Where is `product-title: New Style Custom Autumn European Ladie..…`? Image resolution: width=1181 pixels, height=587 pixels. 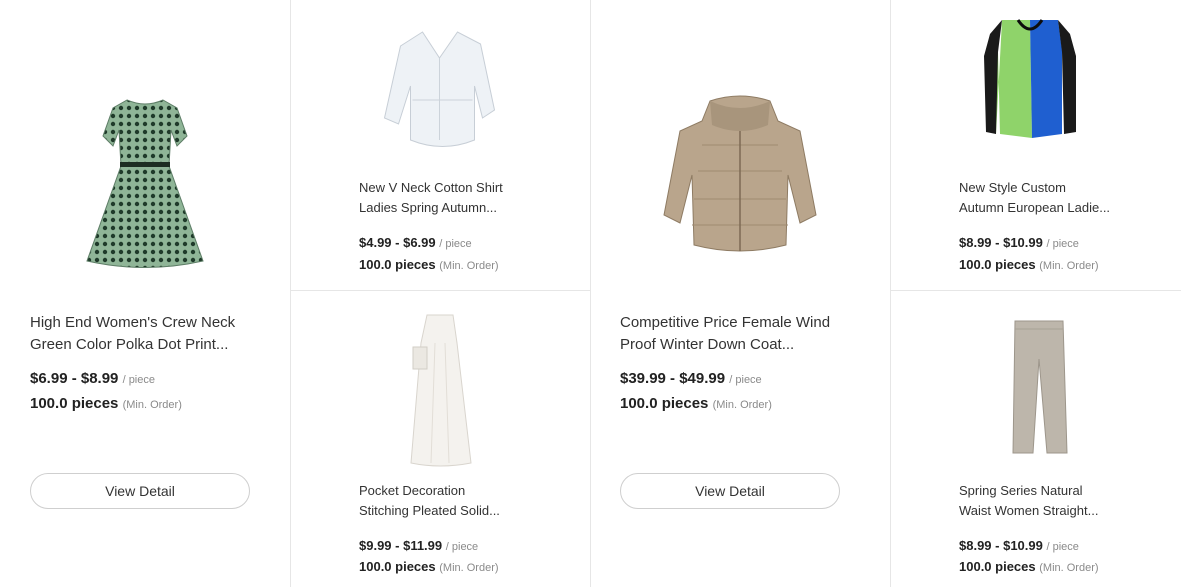
product-title: New Style Custom Autumn European Ladie..… is located at coordinates (1049, 198).